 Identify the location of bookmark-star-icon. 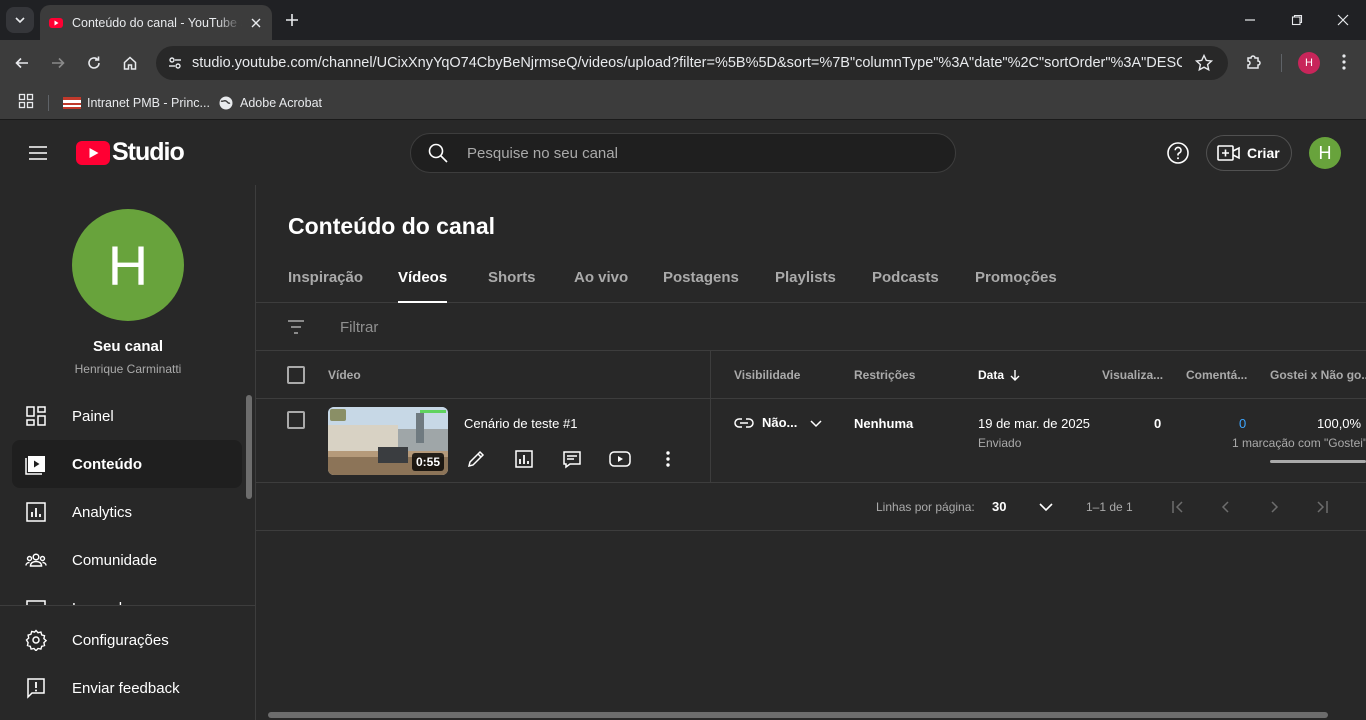
(1204, 63).